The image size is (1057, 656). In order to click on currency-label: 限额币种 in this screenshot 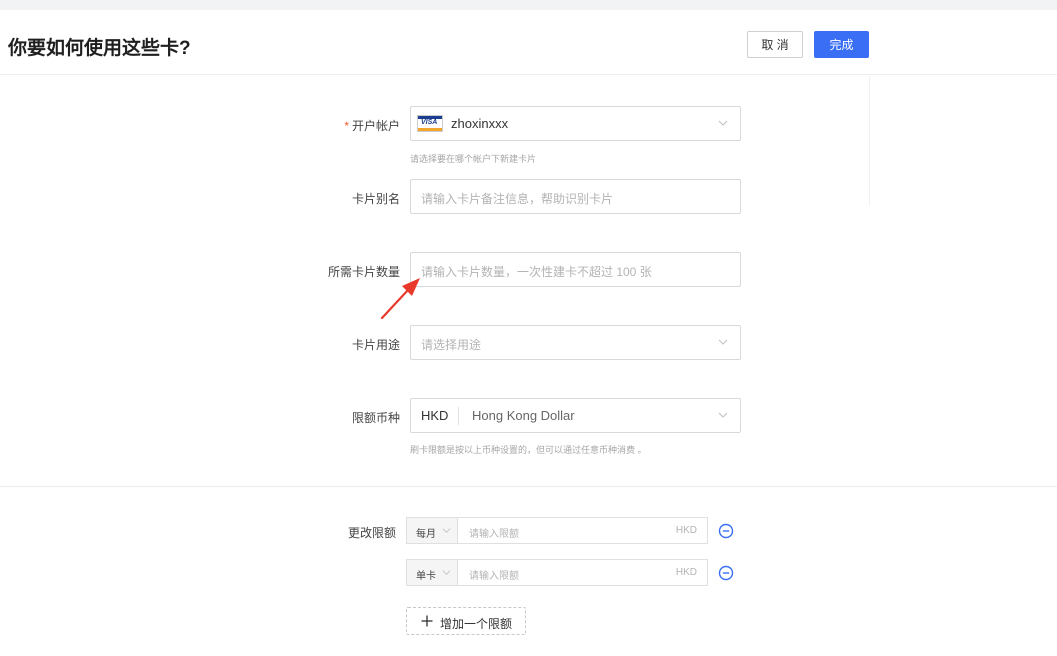, I will do `click(375, 418)`.